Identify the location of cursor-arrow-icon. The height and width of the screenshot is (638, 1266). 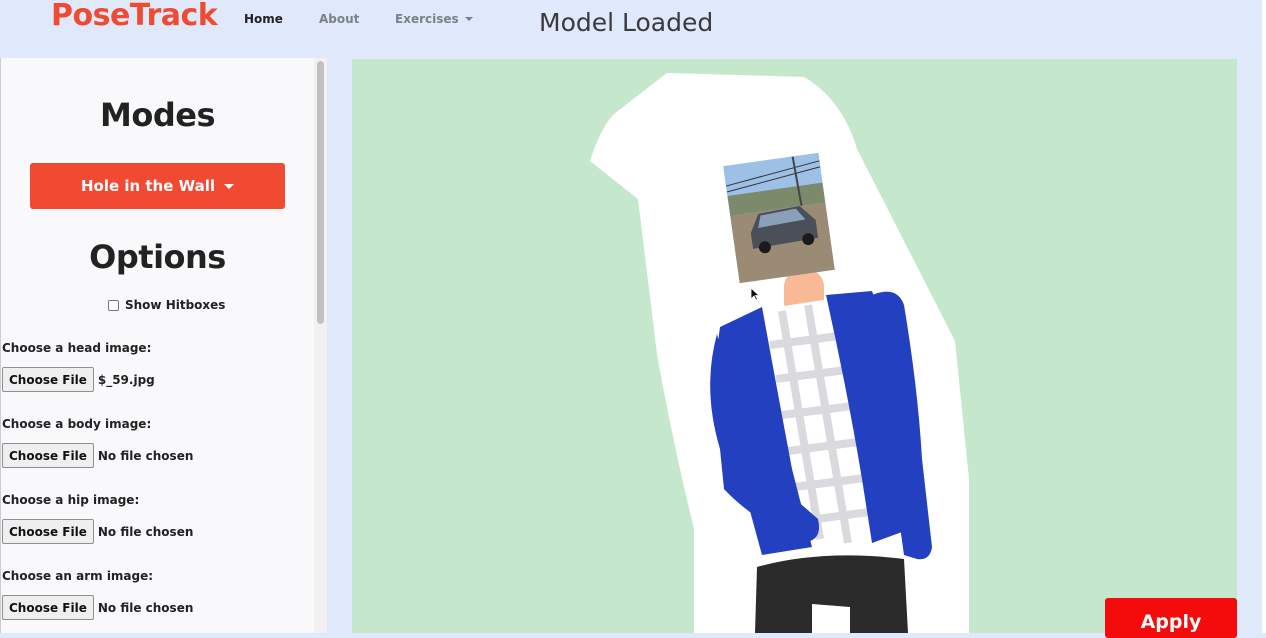
(755, 294).